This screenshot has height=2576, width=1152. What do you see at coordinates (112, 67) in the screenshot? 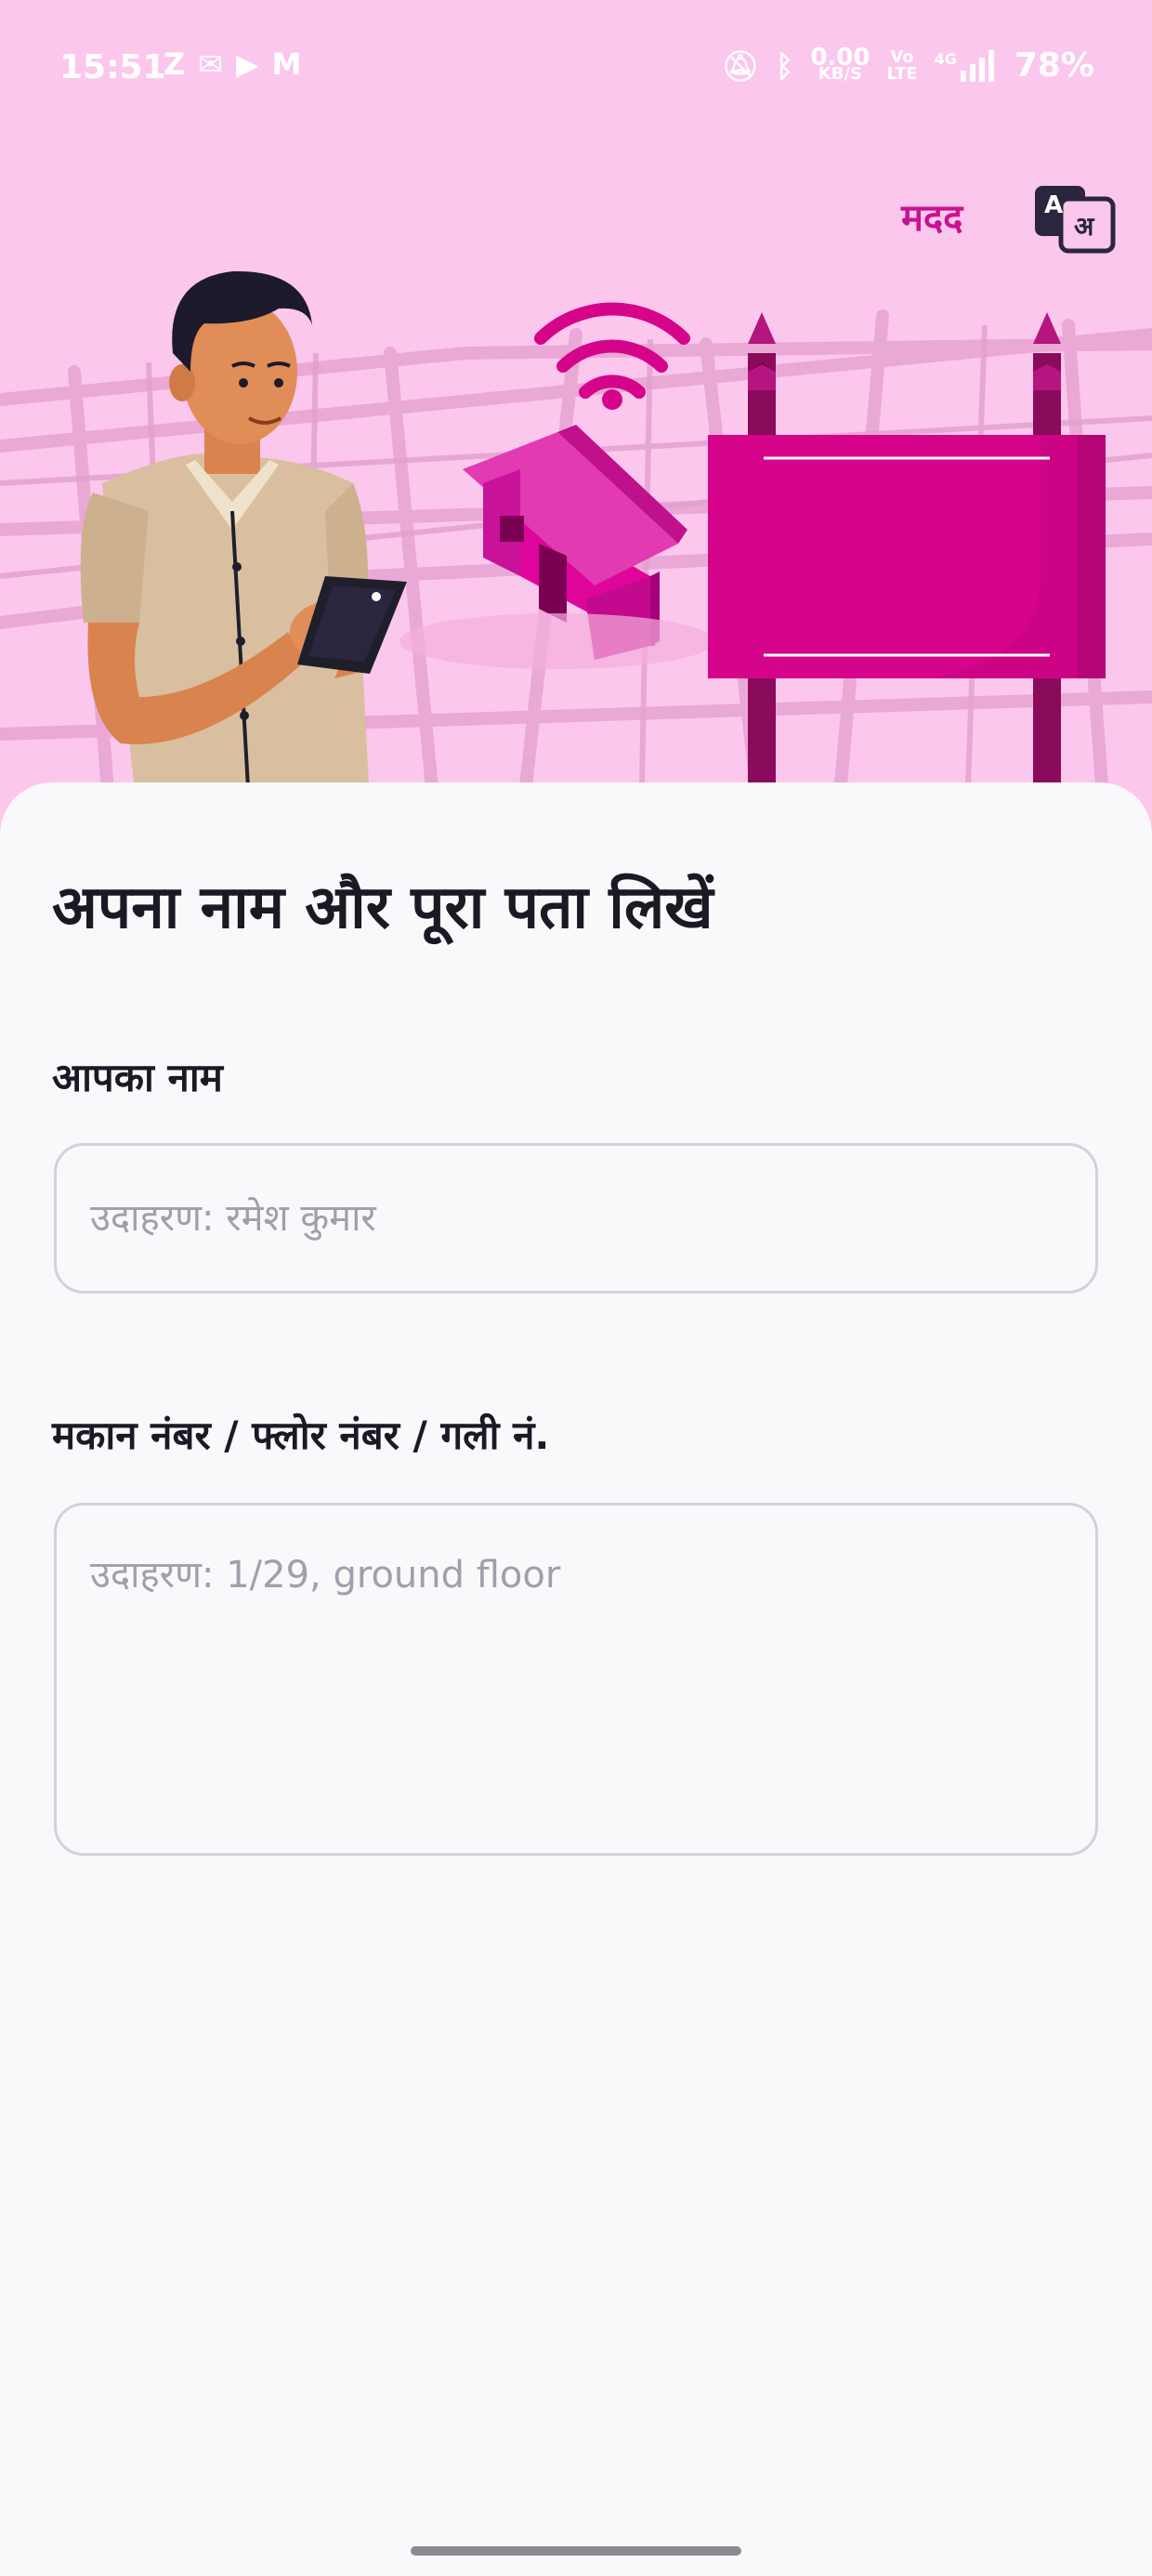
I see `status-time: 15:51` at bounding box center [112, 67].